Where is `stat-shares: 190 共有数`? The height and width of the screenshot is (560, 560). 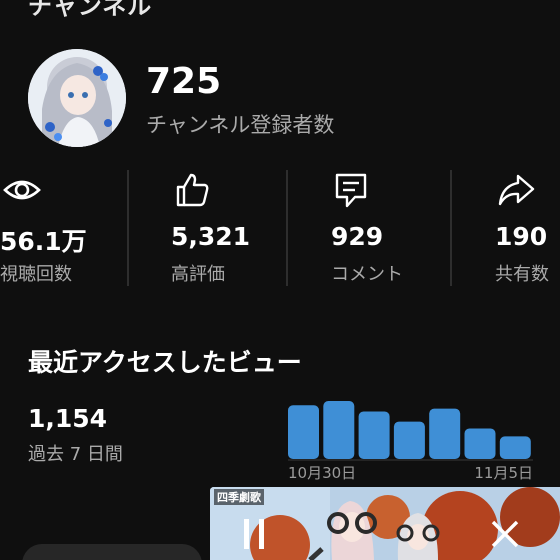 stat-shares: 190 共有数 is located at coordinates (506, 228).